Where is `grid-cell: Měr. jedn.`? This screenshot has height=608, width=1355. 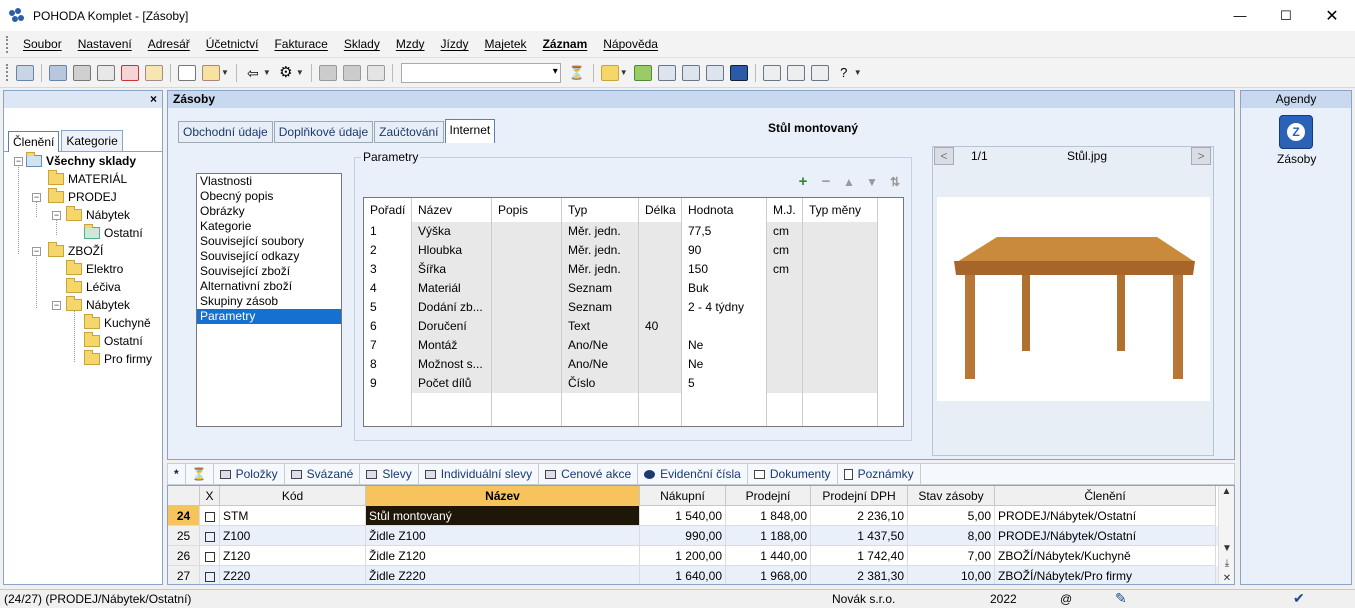
grid-cell: Měr. jedn. is located at coordinates (600, 231).